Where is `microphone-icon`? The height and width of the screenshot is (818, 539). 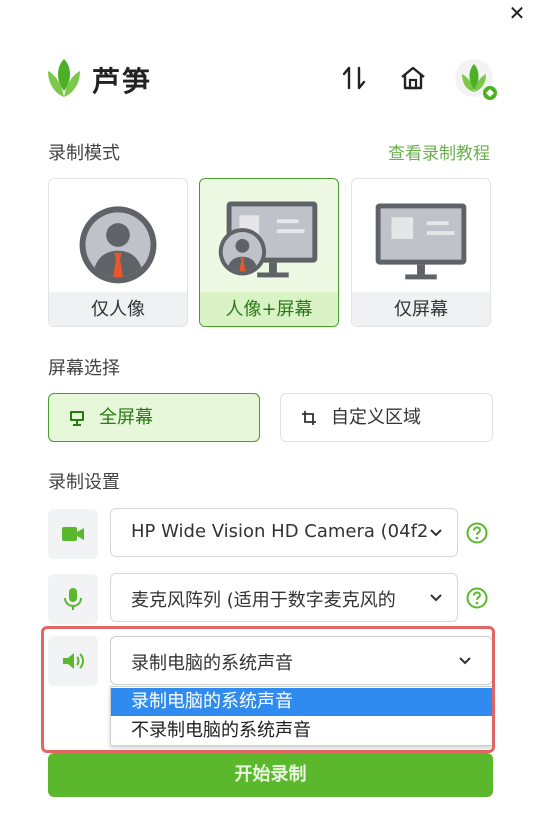 microphone-icon is located at coordinates (73, 599).